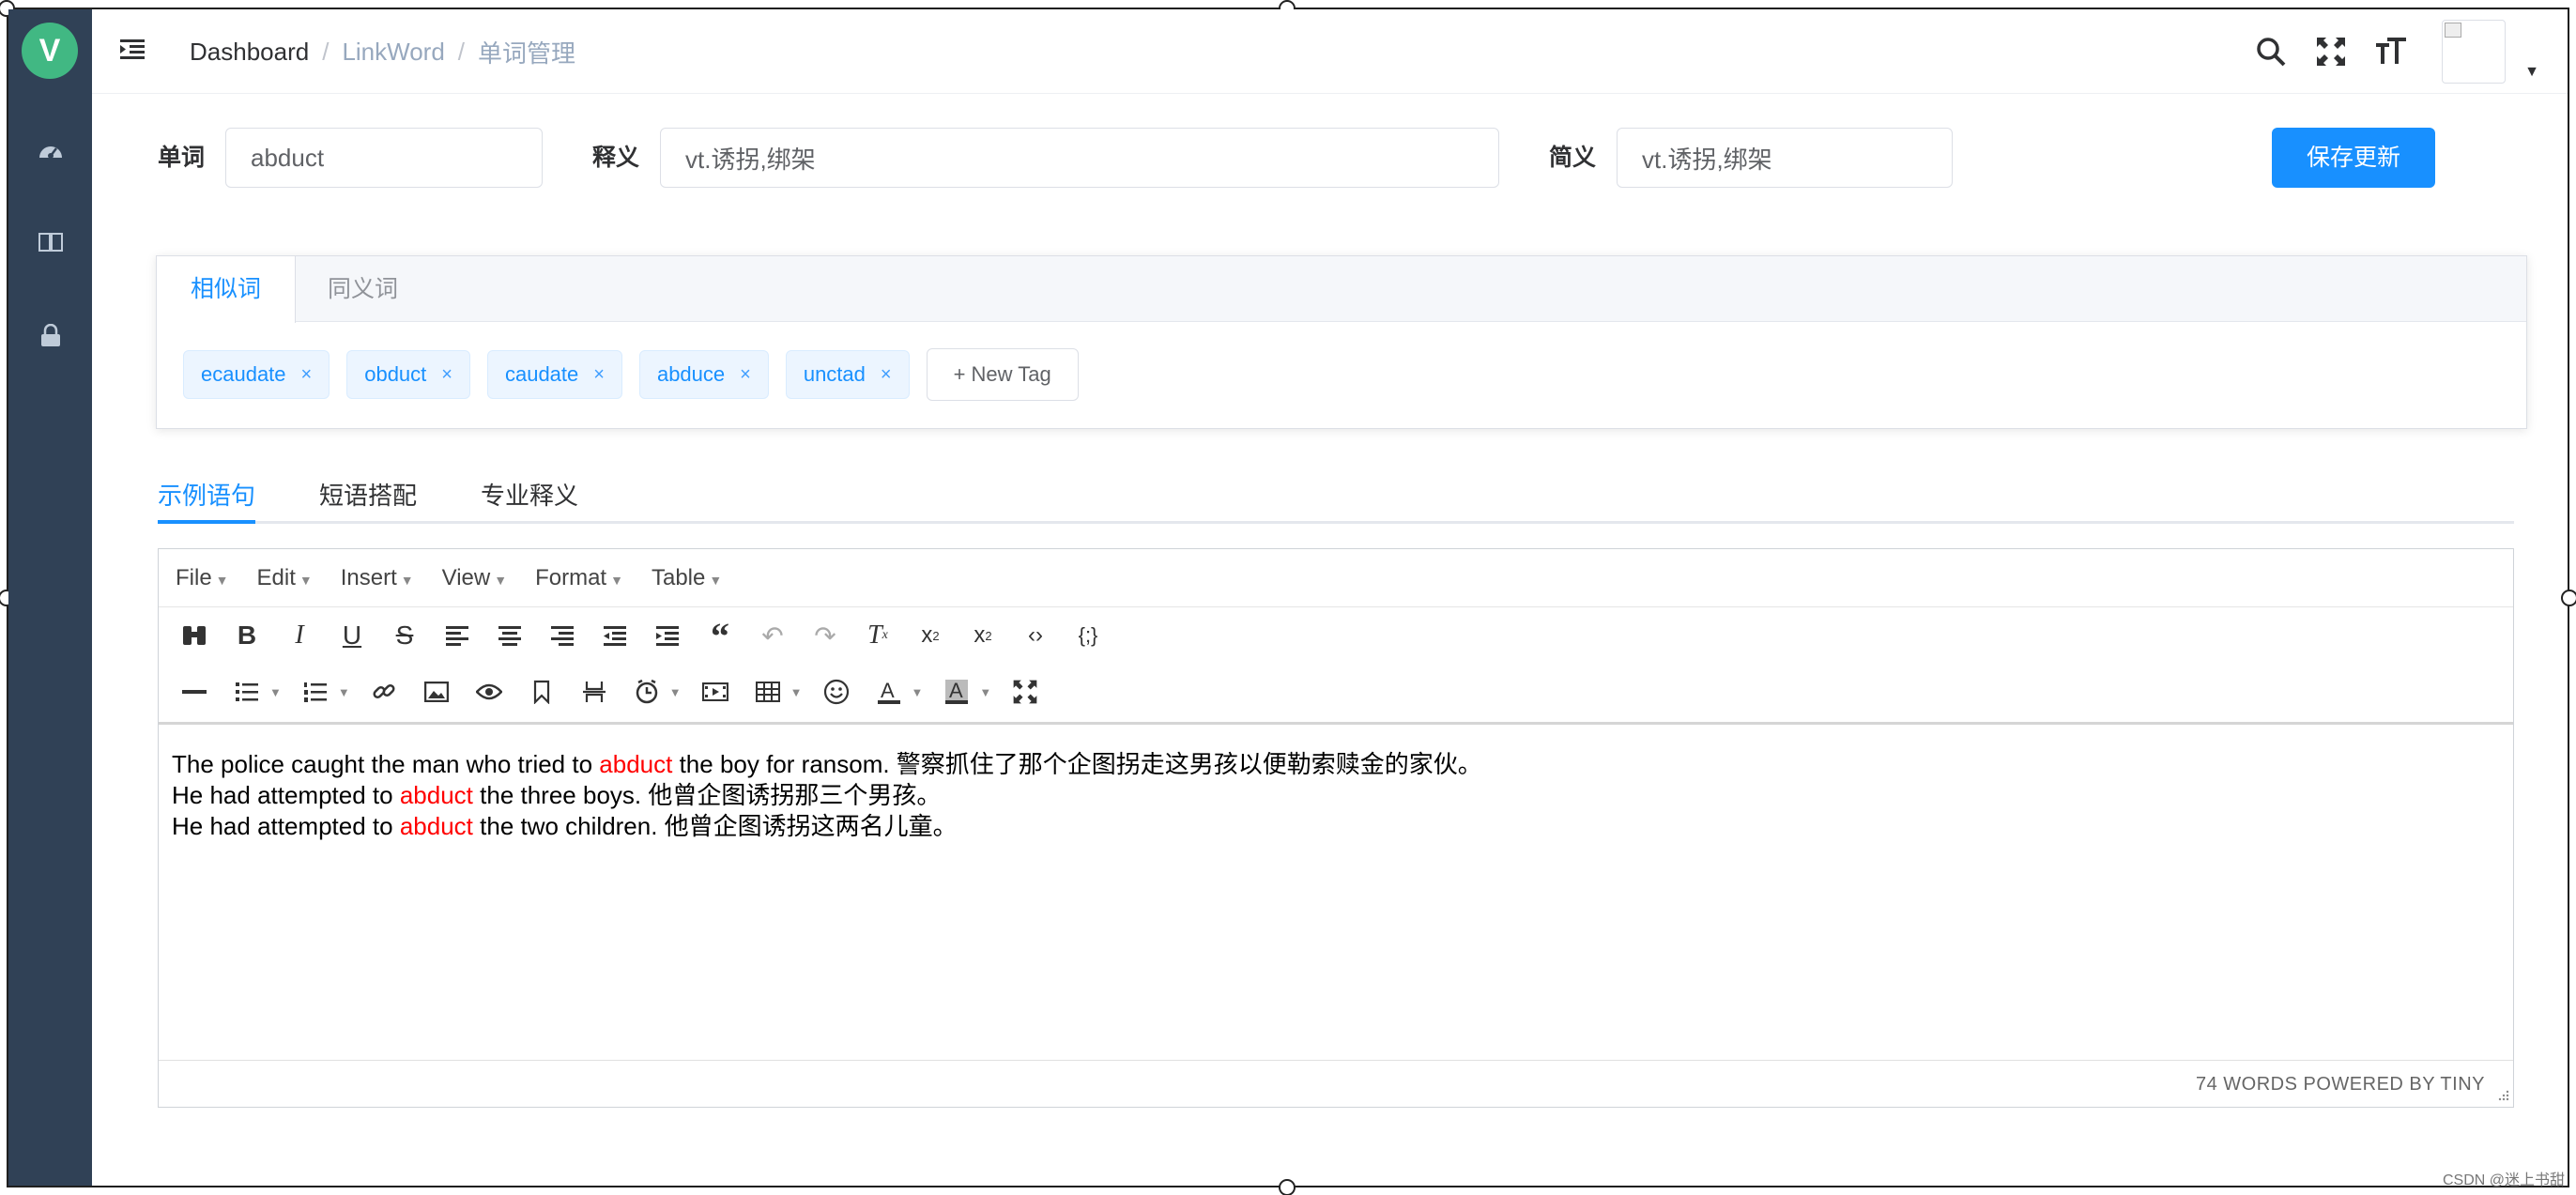 The width and height of the screenshot is (2576, 1195). Describe the element at coordinates (408, 374) in the screenshot. I see `tag: obduct ×` at that location.